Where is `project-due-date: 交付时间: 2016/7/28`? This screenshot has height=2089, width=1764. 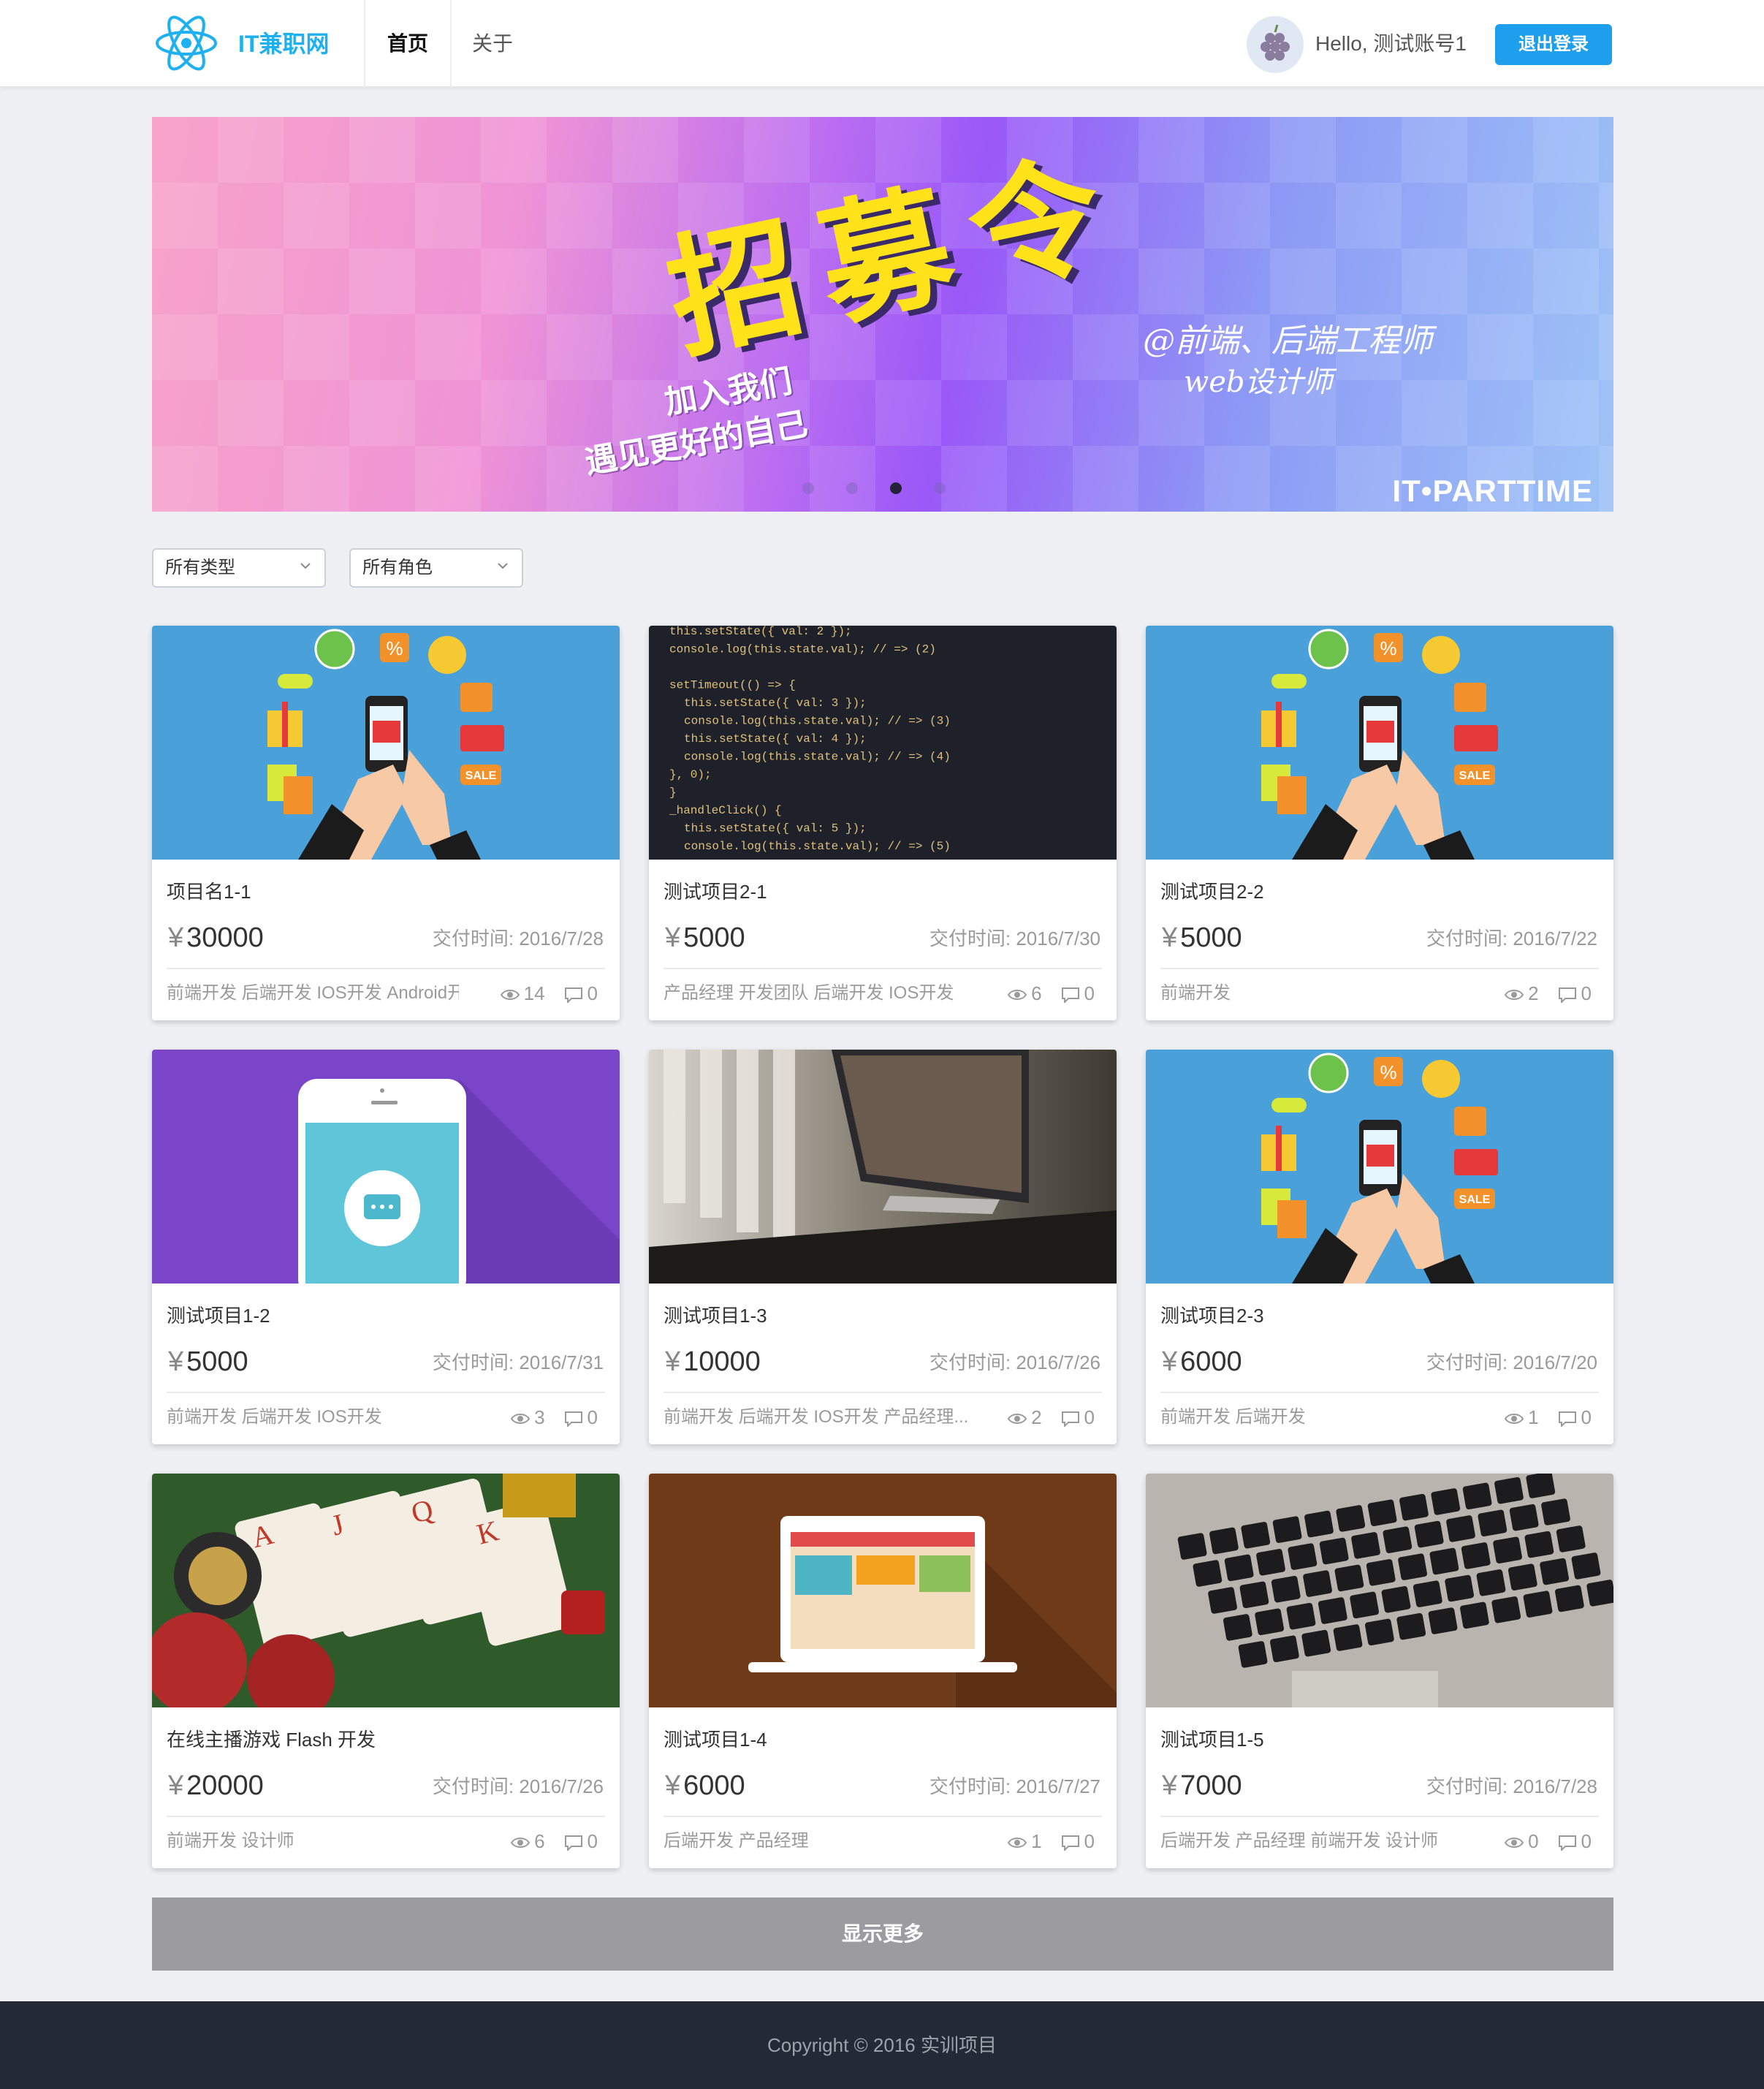 project-due-date: 交付时间: 2016/7/28 is located at coordinates (1511, 1786).